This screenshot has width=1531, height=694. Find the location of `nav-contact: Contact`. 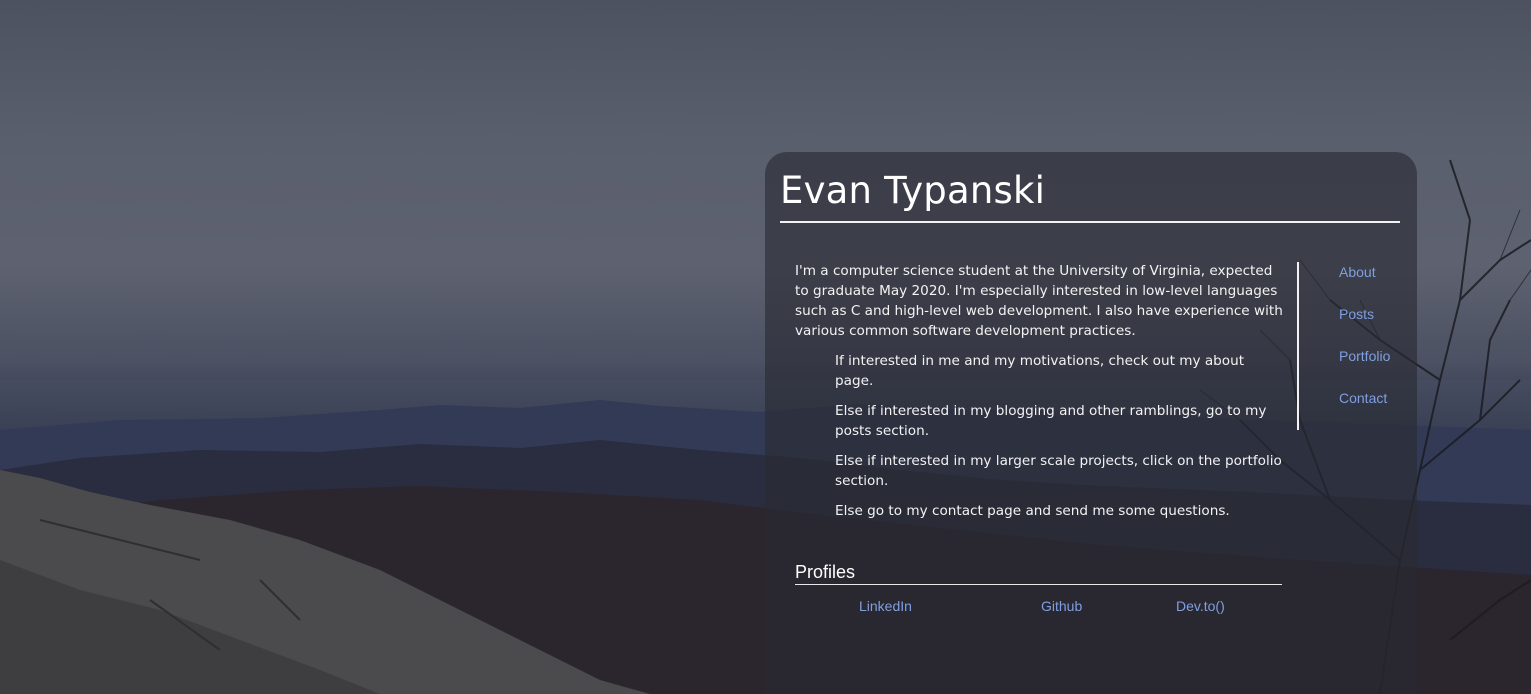

nav-contact: Contact is located at coordinates (1363, 398).